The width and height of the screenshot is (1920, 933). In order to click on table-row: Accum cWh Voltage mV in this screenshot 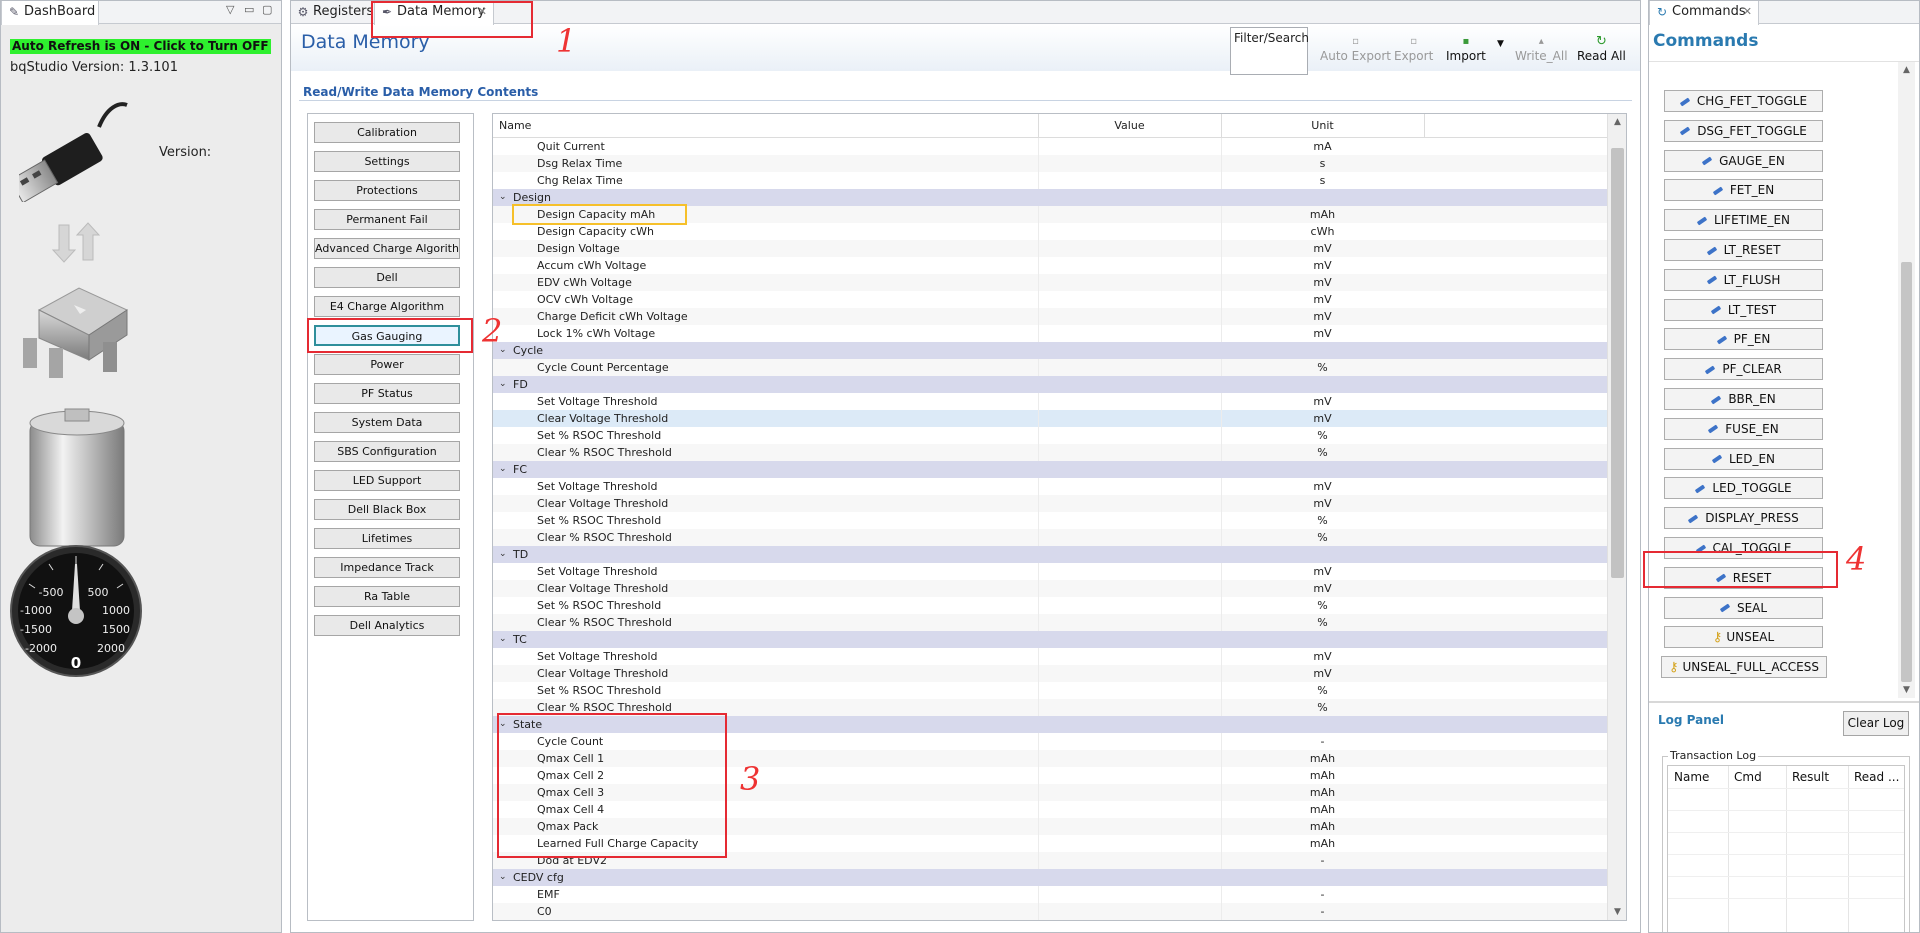, I will do `click(1050, 265)`.